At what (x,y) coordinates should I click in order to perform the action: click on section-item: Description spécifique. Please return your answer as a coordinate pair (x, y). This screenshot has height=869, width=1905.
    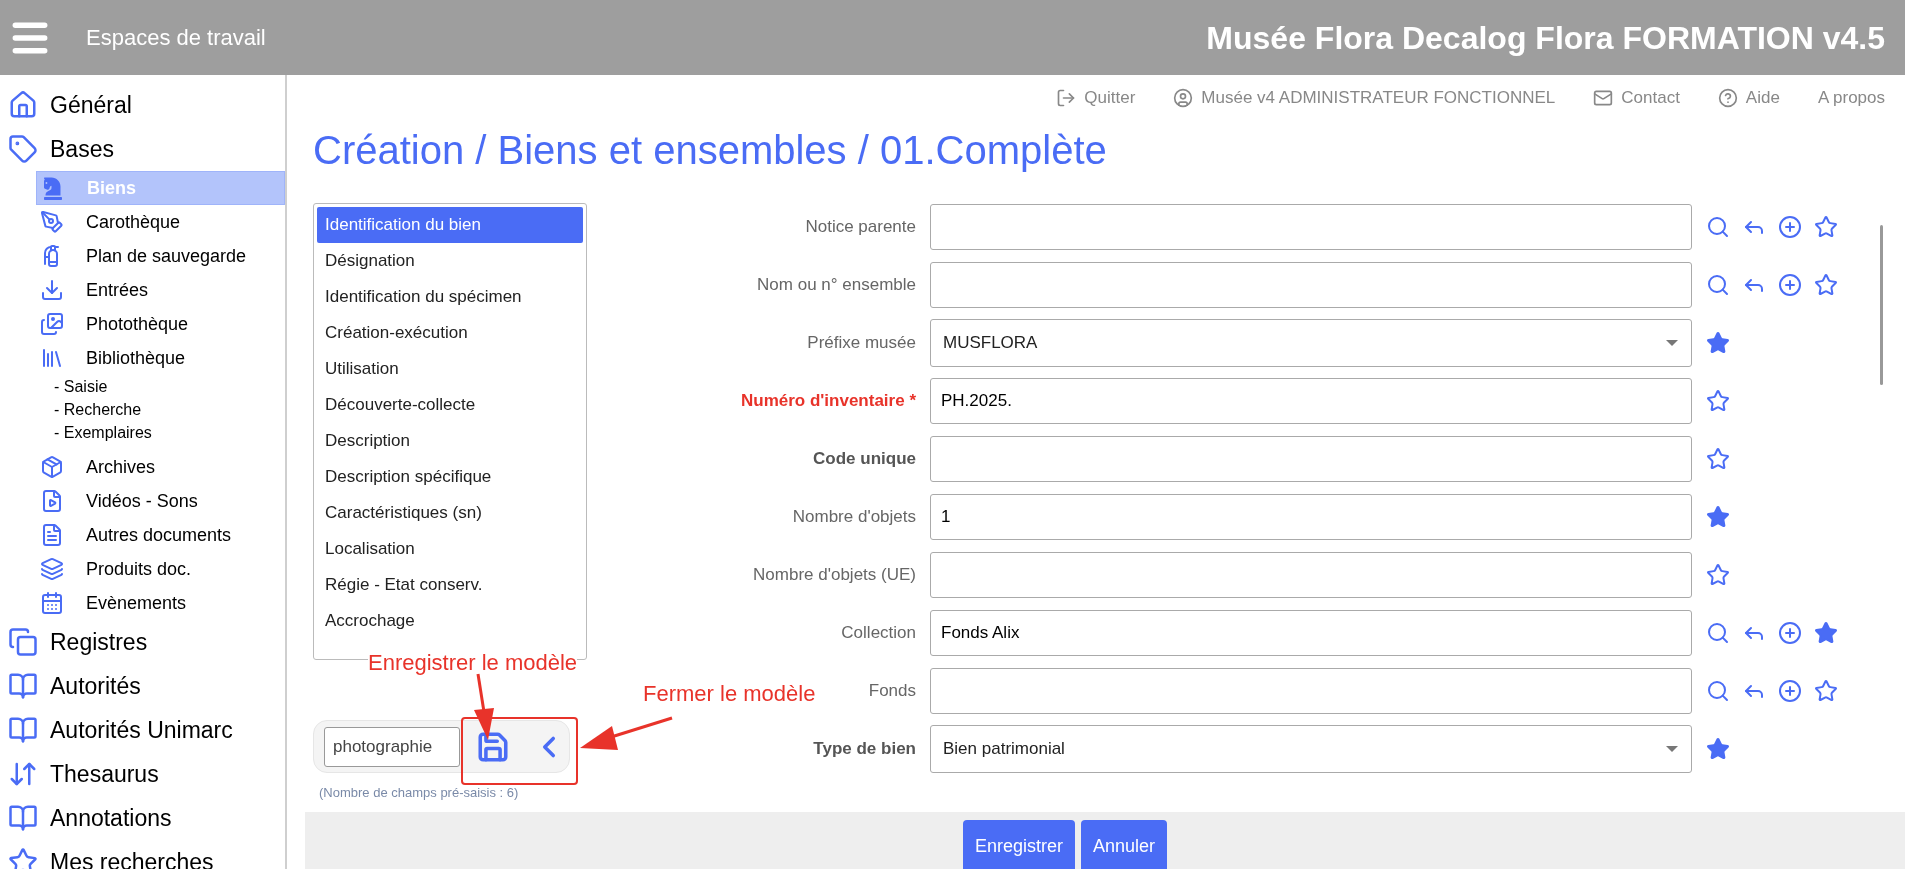
    Looking at the image, I should click on (450, 477).